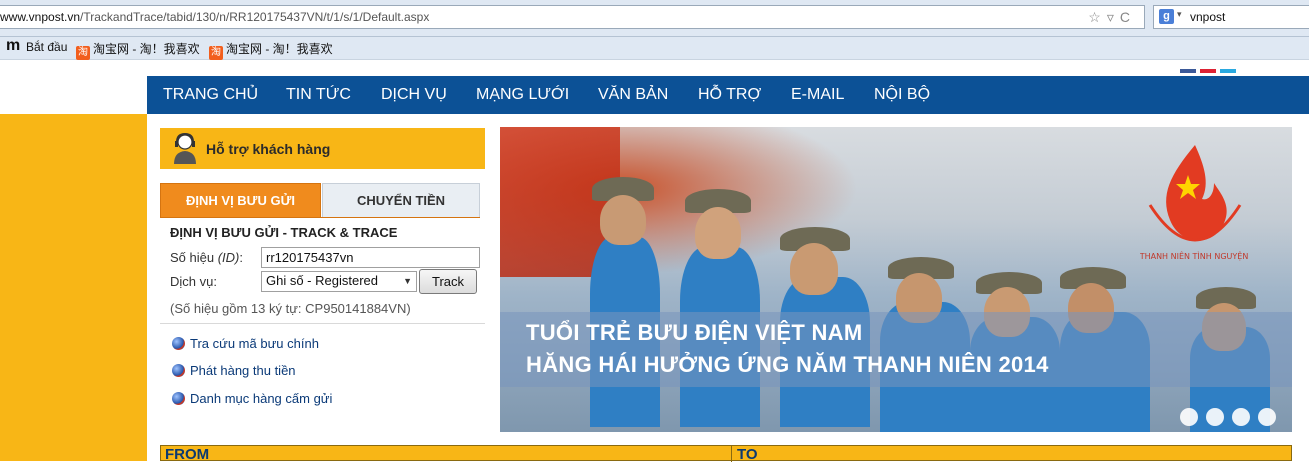 The width and height of the screenshot is (1309, 463). Describe the element at coordinates (522, 95) in the screenshot. I see `nav-mang-luoi: MẠNG LƯỚI` at that location.